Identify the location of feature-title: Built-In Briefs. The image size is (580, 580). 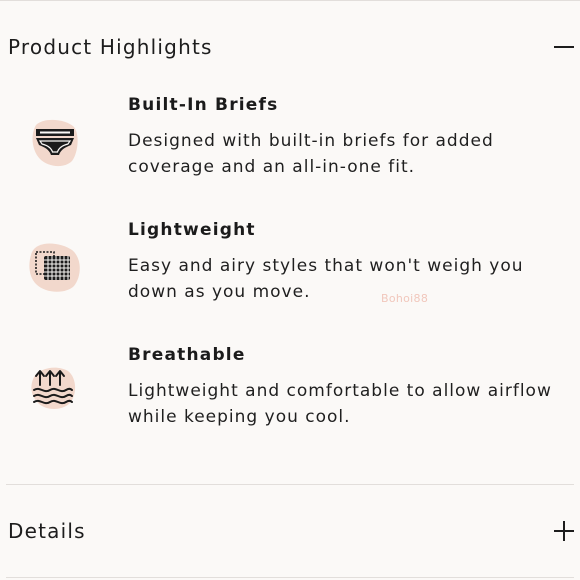
(203, 105).